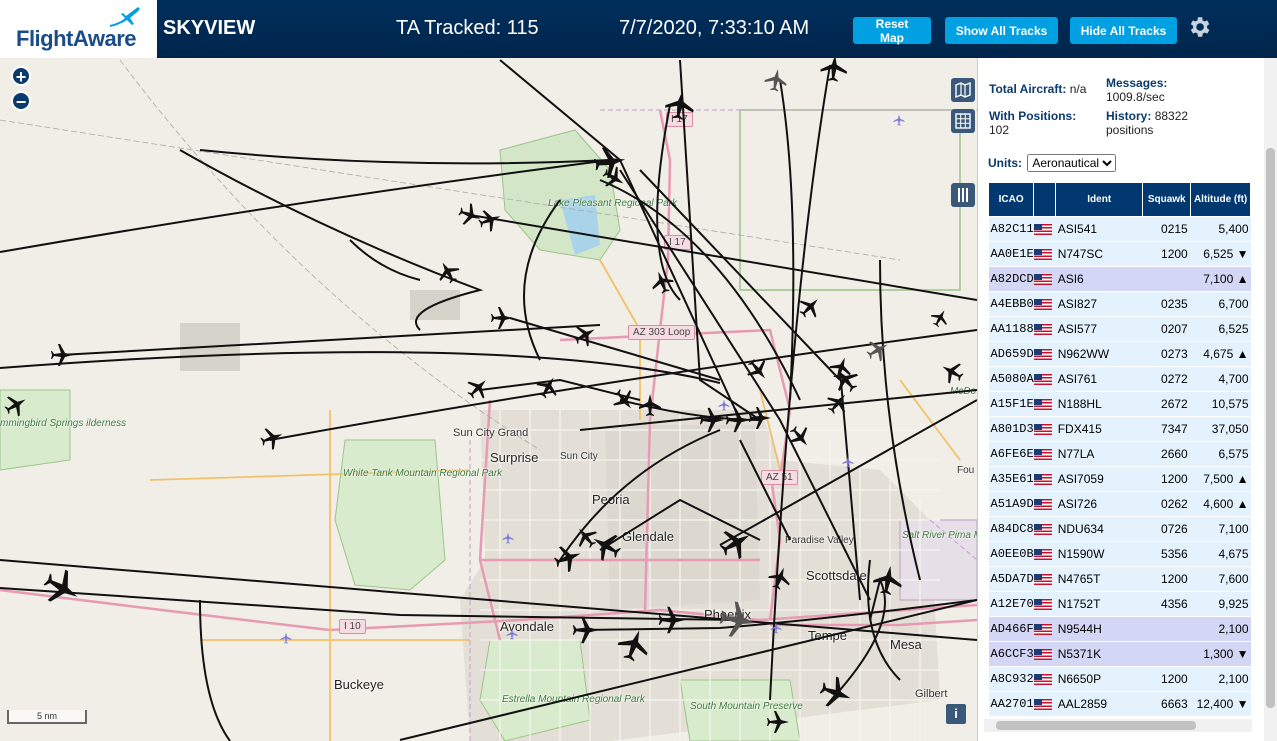 This screenshot has width=1277, height=741. I want to click on table-row: A8C932 N6650P 1200 2,100, so click(1119, 679).